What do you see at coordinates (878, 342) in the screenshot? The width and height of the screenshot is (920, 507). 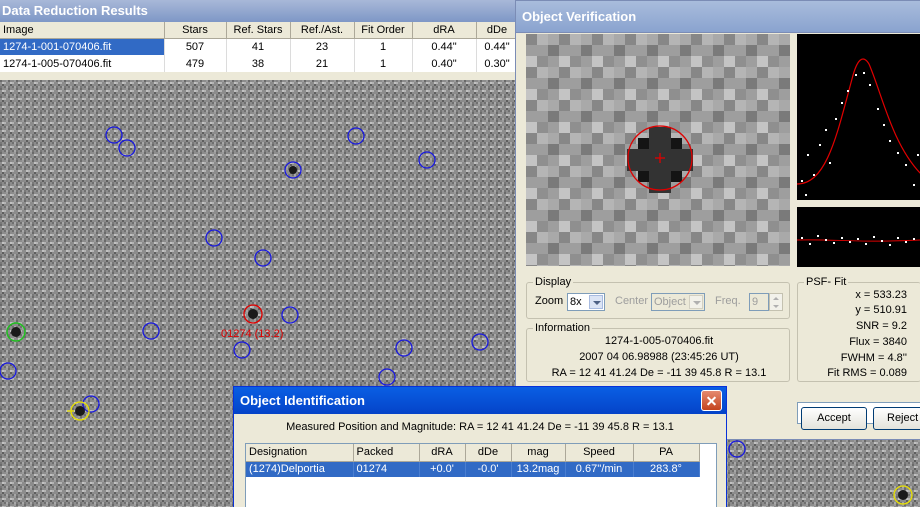 I see `psf-flux: Flux = 3840` at bounding box center [878, 342].